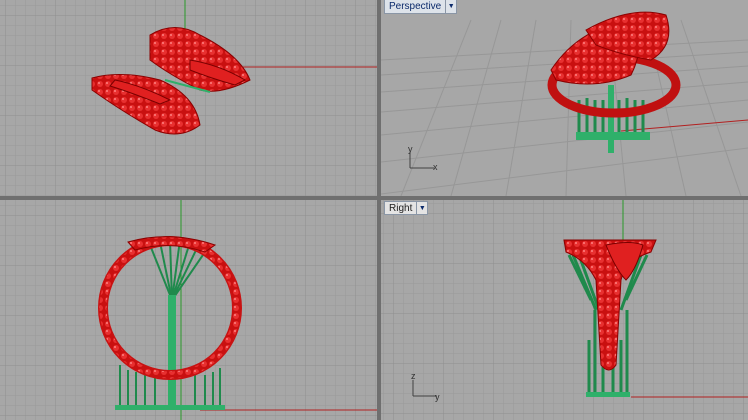 Image resolution: width=748 pixels, height=420 pixels. I want to click on viewport-title: Right, so click(401, 208).